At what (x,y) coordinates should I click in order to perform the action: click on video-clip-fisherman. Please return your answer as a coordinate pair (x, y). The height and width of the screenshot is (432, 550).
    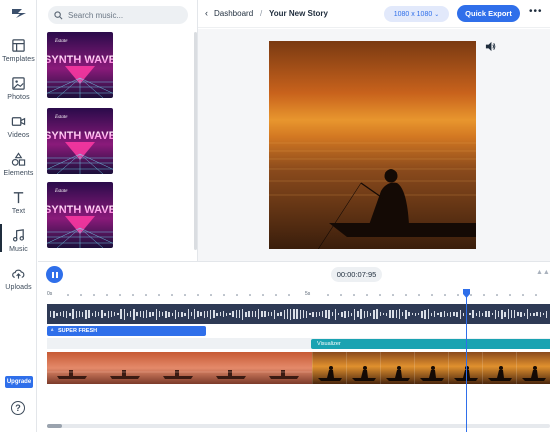
    Looking at the image, I should click on (431, 368).